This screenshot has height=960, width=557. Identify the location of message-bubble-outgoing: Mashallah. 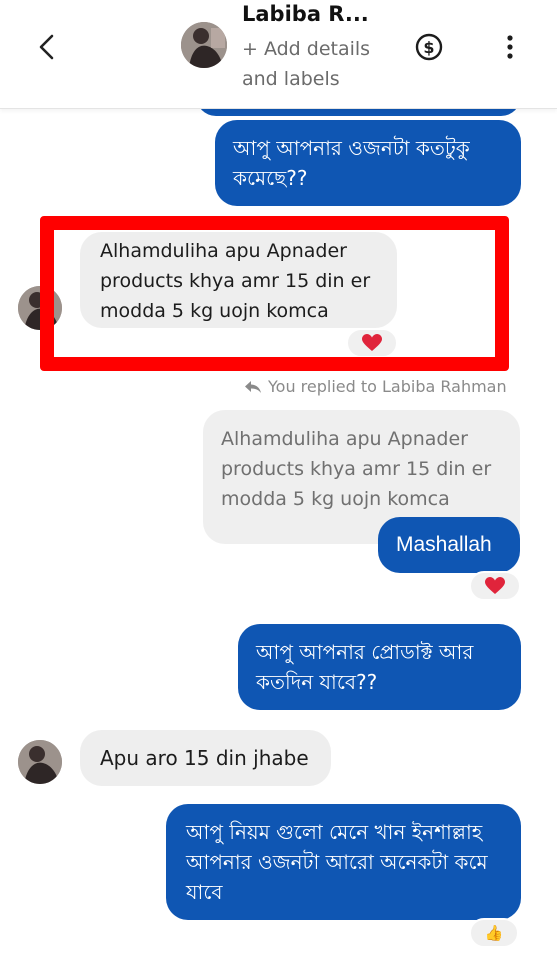
(449, 545).